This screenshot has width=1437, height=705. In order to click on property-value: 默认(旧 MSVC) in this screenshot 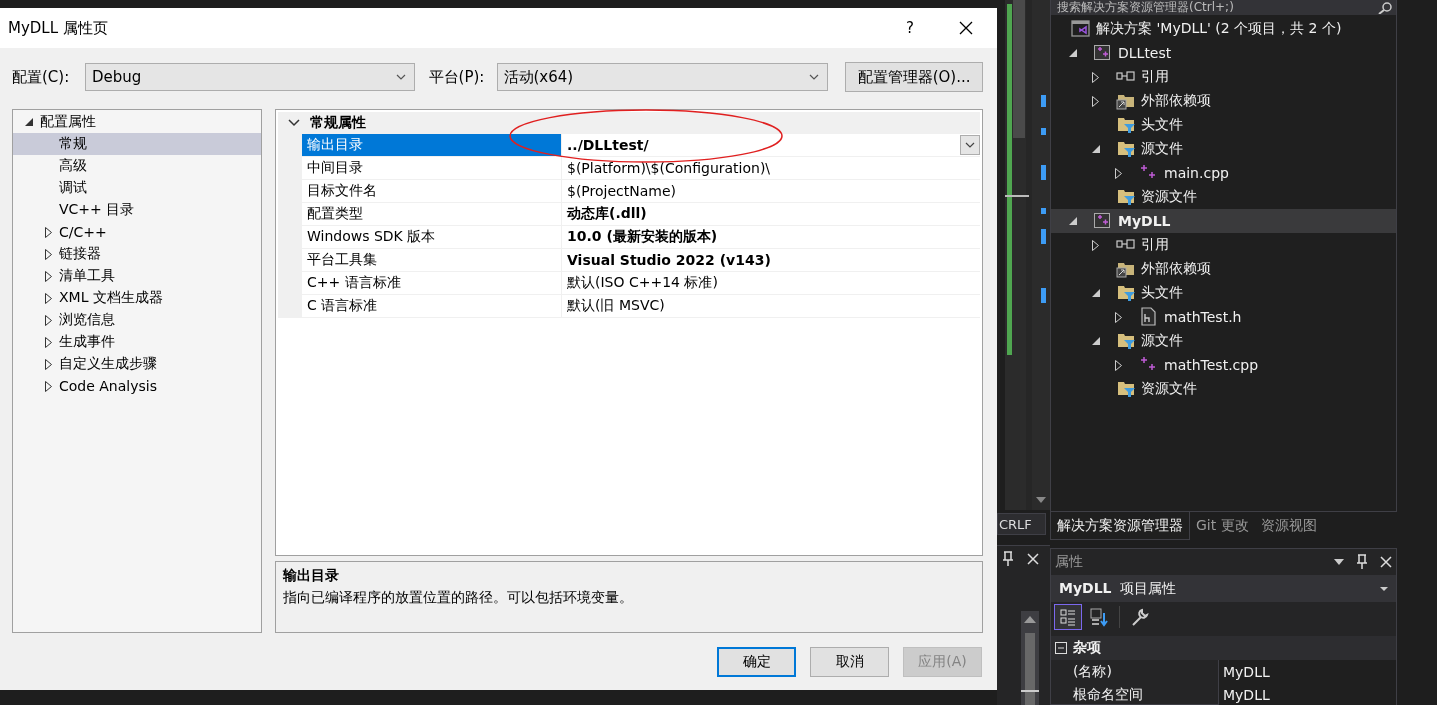, I will do `click(616, 306)`.